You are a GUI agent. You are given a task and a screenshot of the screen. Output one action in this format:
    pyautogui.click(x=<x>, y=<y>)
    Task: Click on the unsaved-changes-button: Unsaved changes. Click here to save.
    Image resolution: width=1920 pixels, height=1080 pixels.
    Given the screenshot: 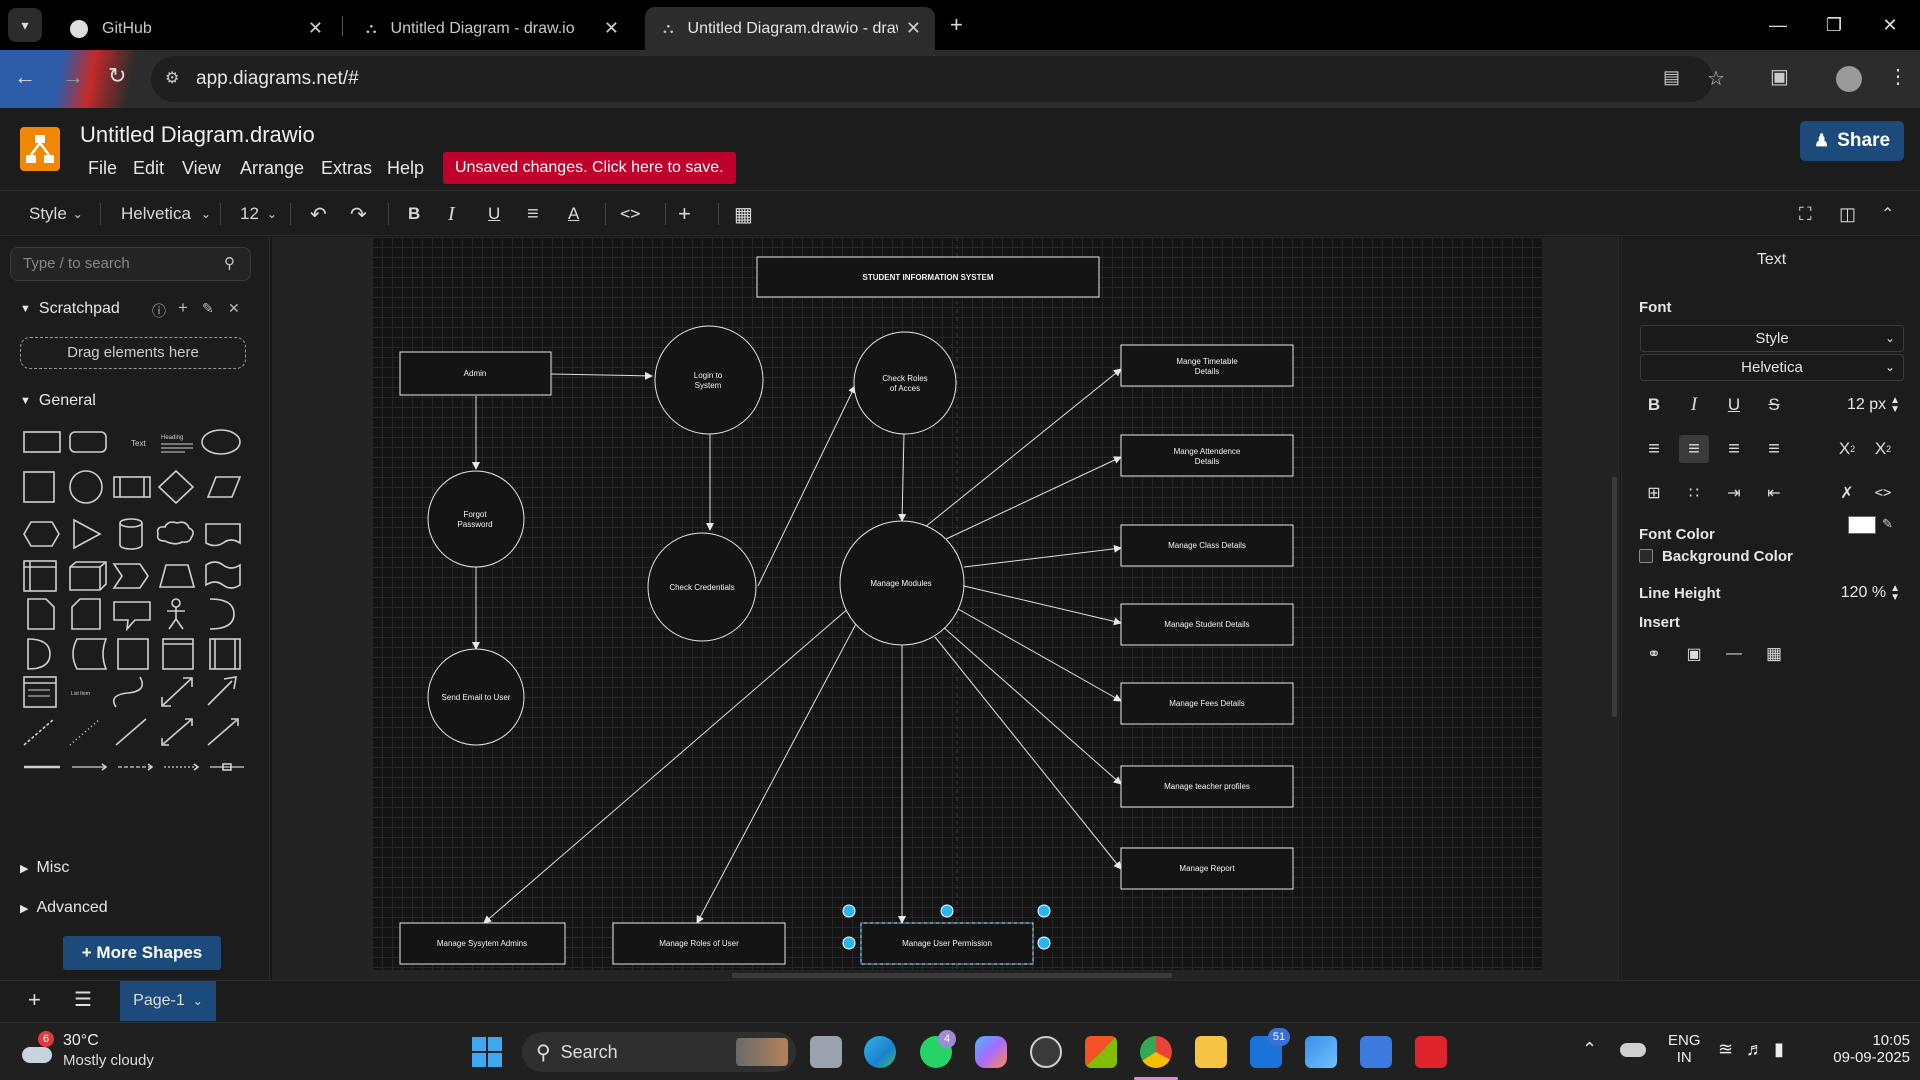 What is the action you would take?
    pyautogui.click(x=589, y=168)
    